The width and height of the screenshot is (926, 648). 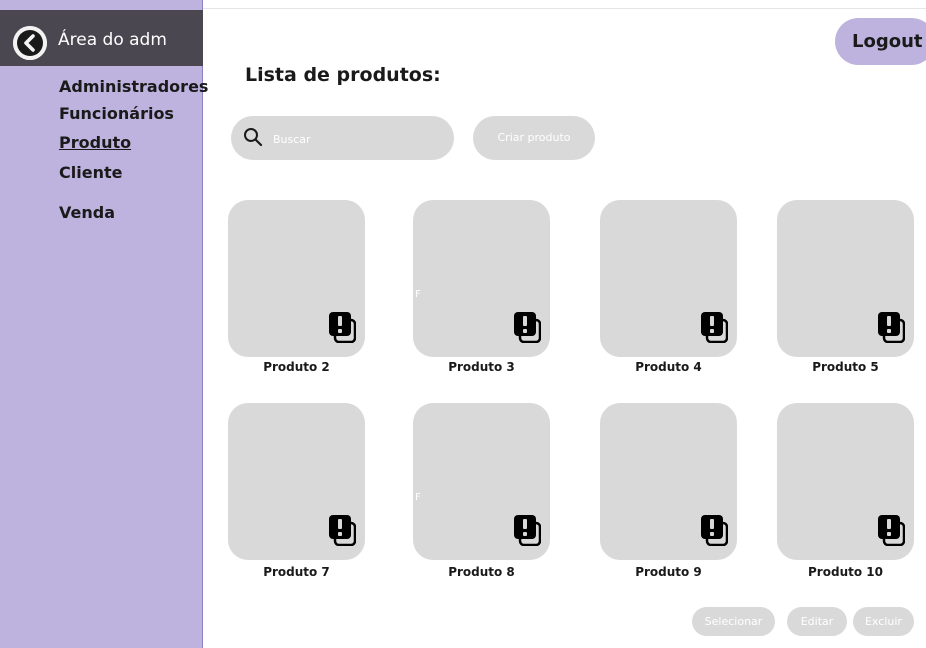 What do you see at coordinates (668, 572) in the screenshot?
I see `product-name: Produto 9` at bounding box center [668, 572].